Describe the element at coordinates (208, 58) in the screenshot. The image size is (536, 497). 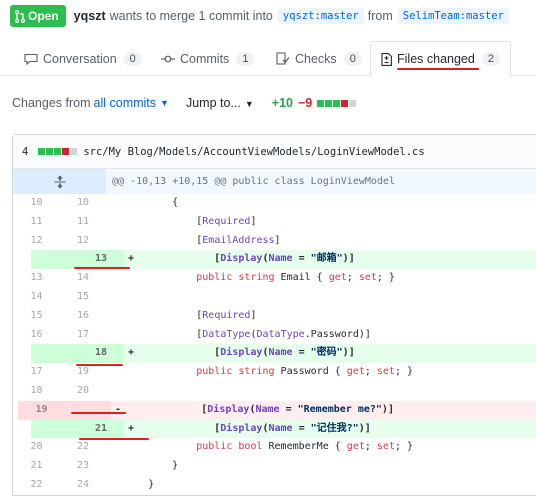
I see `tab-commits: Commits 1` at that location.